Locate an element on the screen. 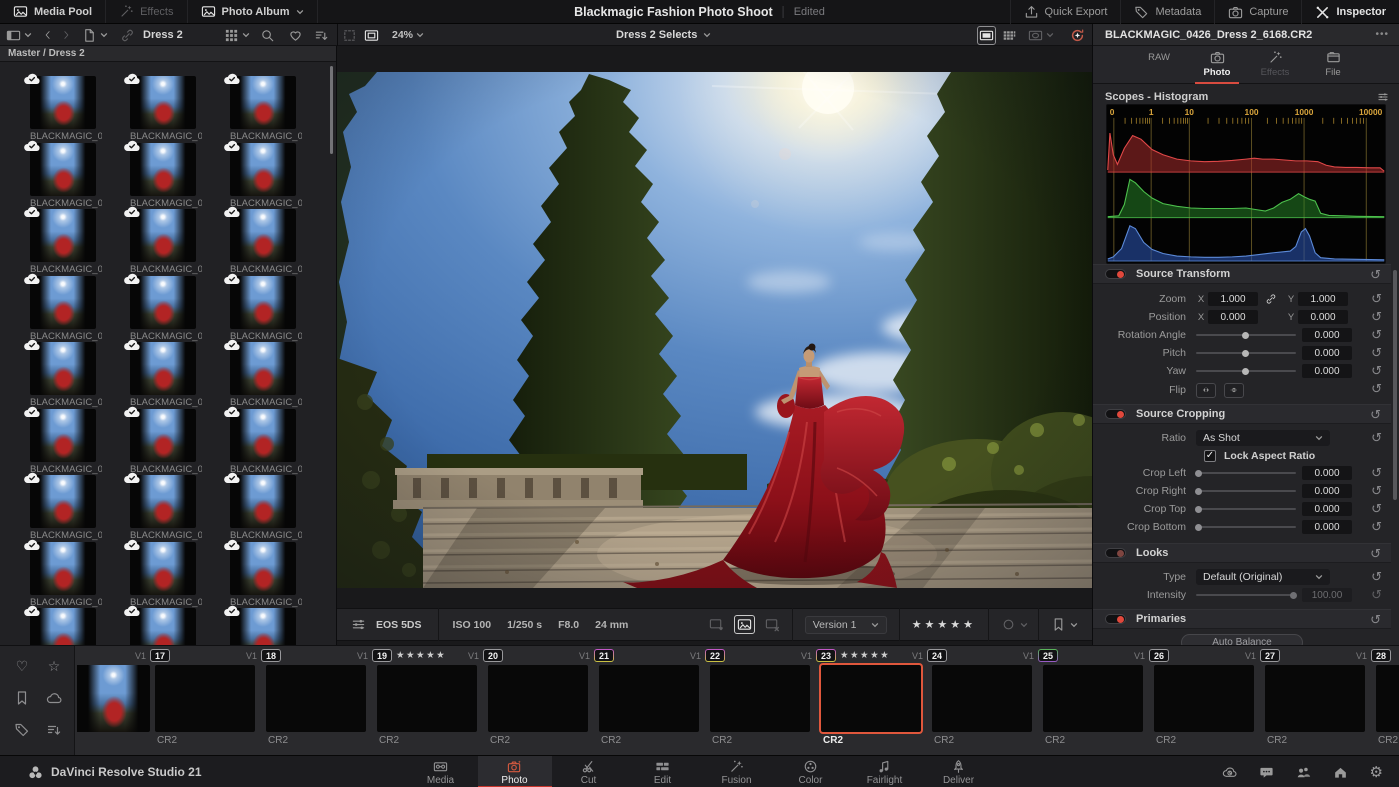  clip-number-badge: 28 is located at coordinates (1381, 655).